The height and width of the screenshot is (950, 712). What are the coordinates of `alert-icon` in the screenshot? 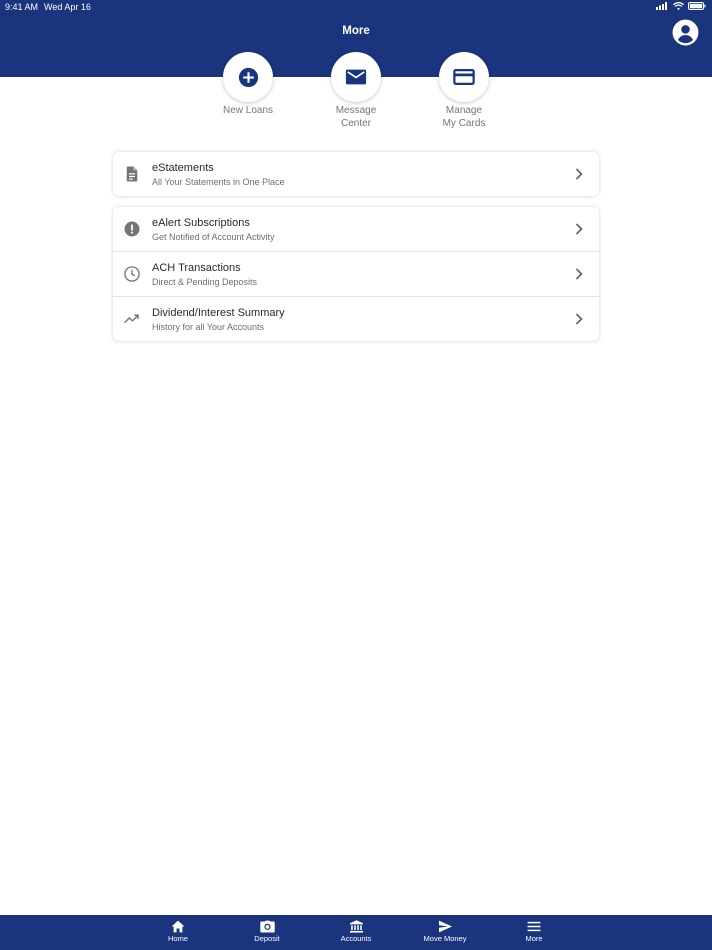 It's located at (132, 229).